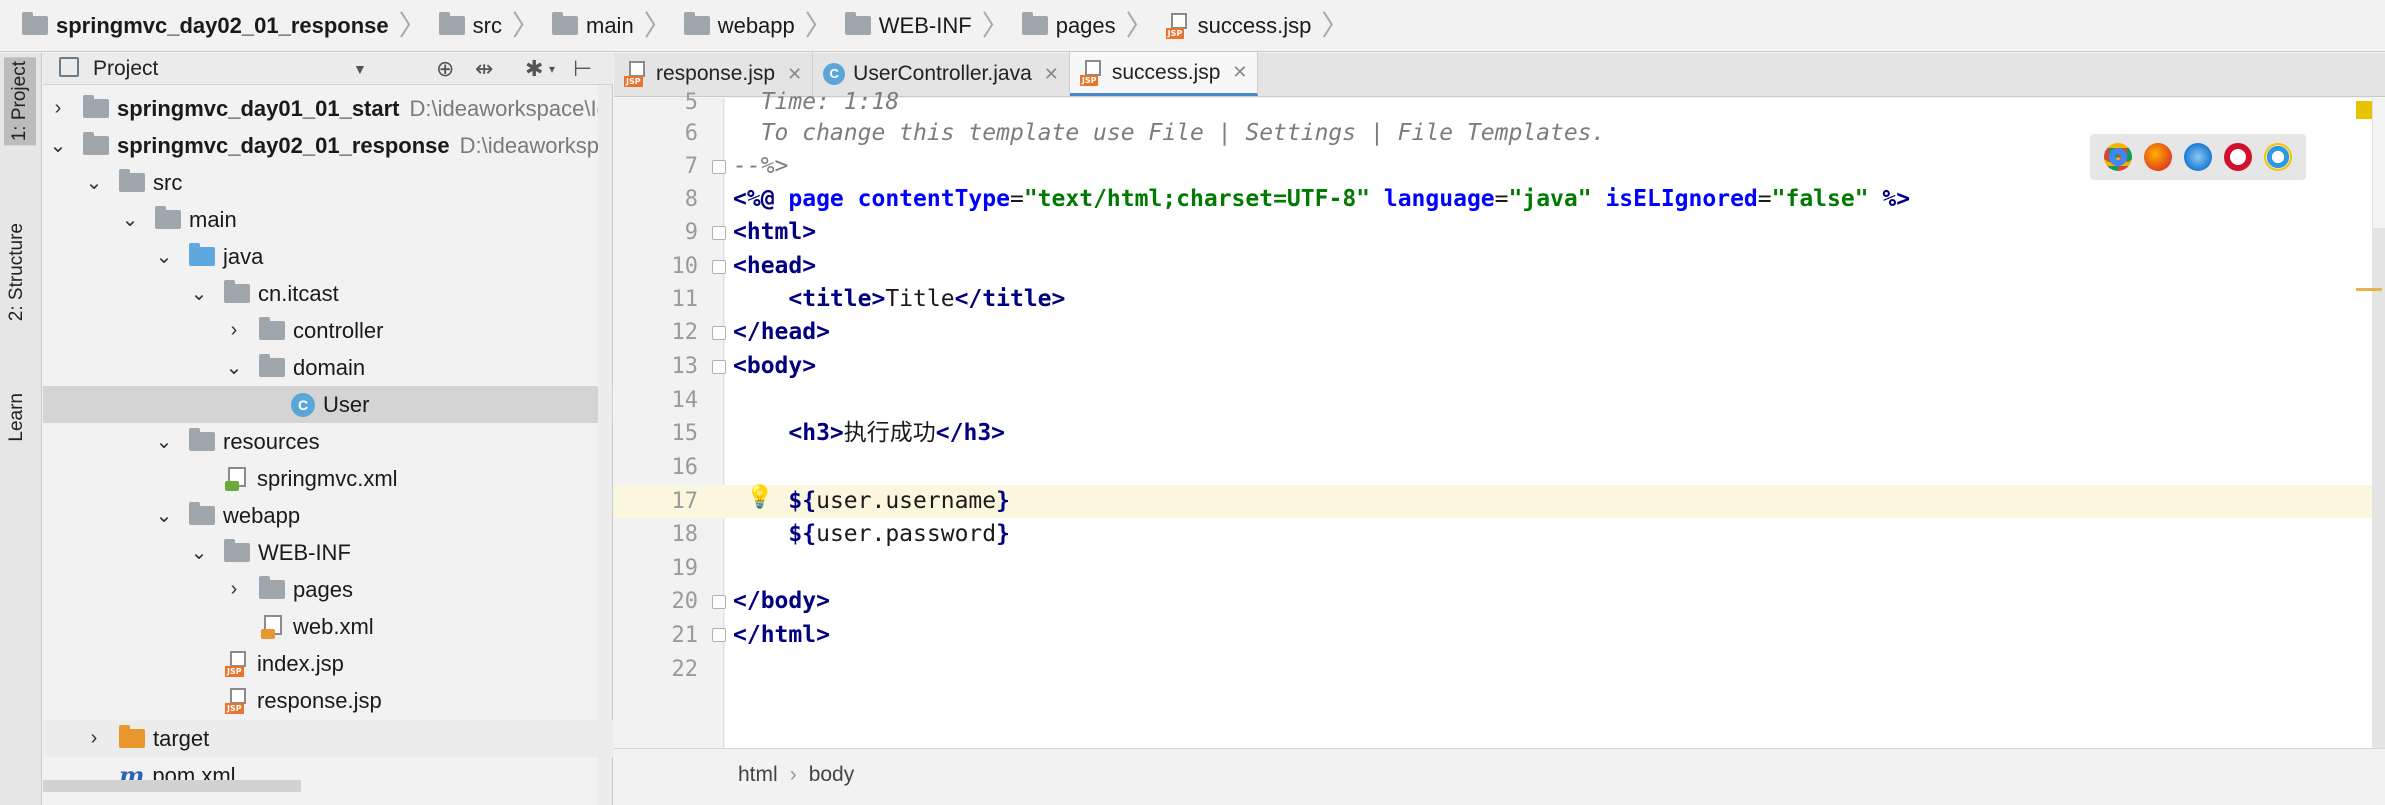 This screenshot has height=805, width=2385. I want to click on tree-item-web-xml: web.xml, so click(328, 626).